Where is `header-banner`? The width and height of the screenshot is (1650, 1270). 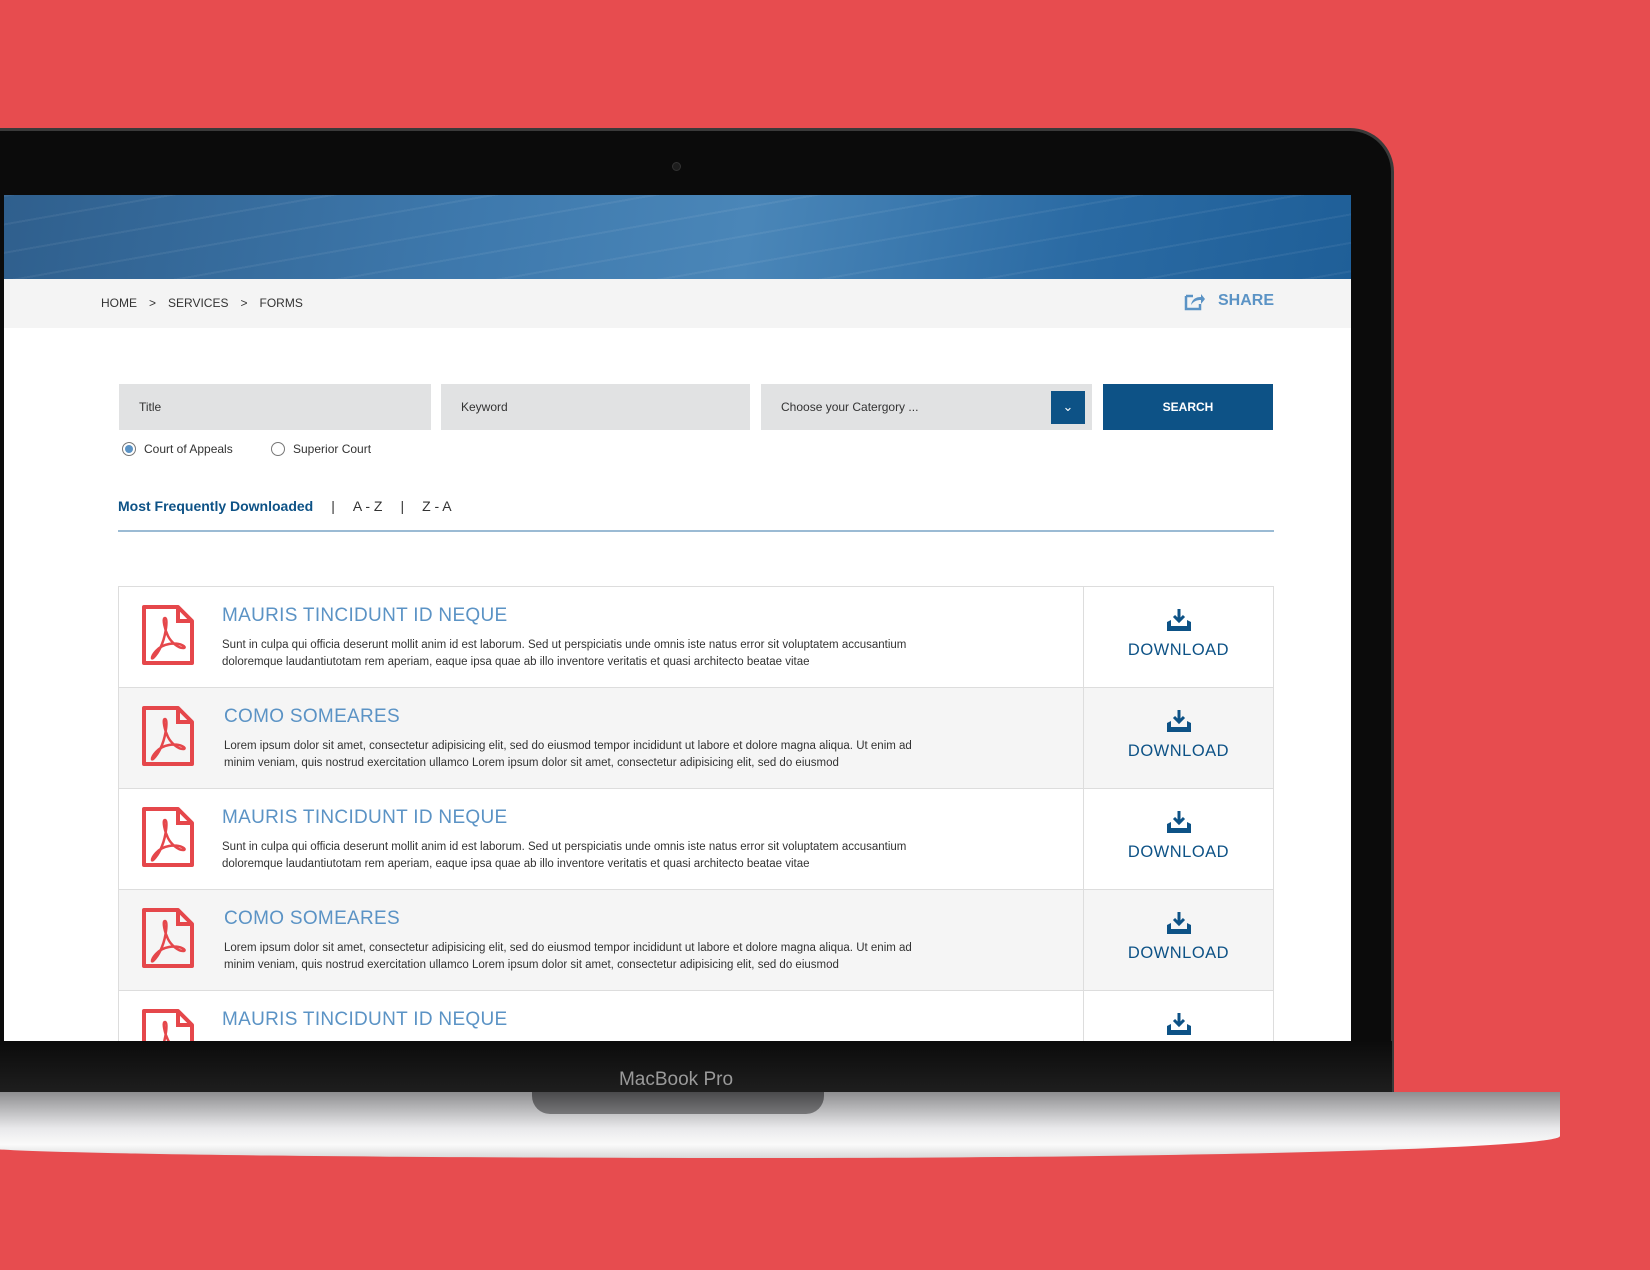 header-banner is located at coordinates (677, 237).